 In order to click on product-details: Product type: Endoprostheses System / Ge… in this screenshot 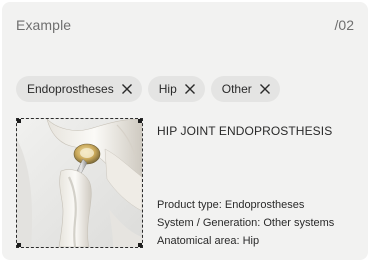, I will do `click(245, 223)`.